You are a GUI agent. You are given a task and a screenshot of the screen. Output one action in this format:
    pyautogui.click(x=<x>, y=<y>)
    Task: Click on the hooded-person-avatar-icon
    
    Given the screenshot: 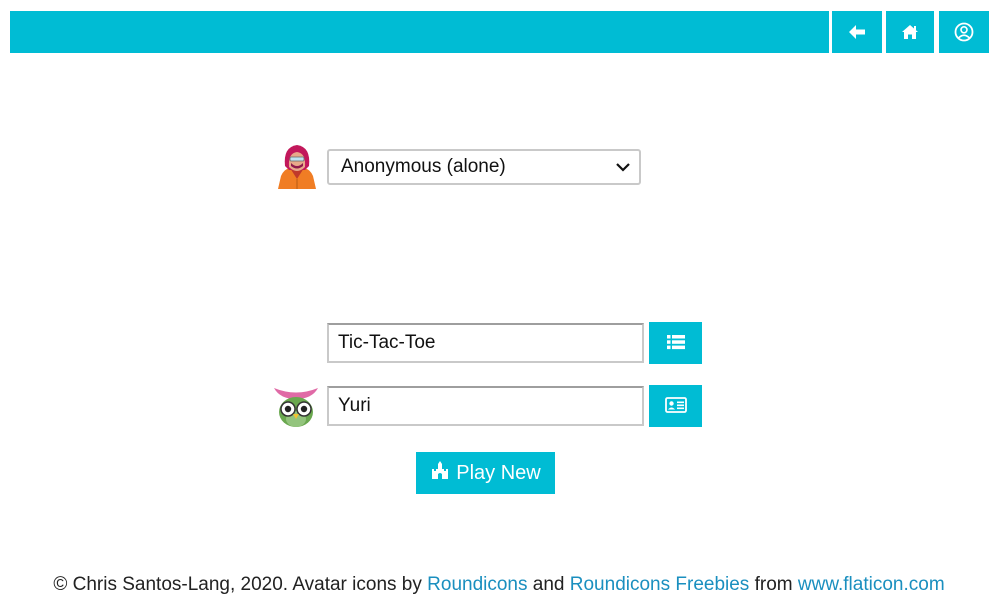 What is the action you would take?
    pyautogui.click(x=297, y=166)
    